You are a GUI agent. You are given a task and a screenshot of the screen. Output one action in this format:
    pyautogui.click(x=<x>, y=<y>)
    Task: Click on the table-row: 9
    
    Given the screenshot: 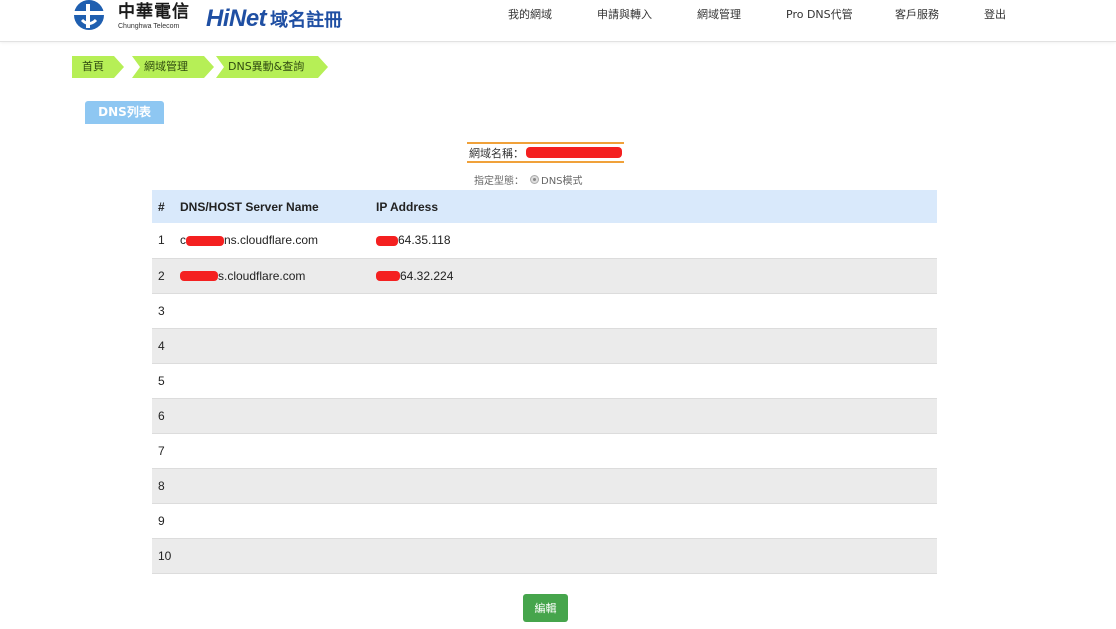 What is the action you would take?
    pyautogui.click(x=544, y=521)
    